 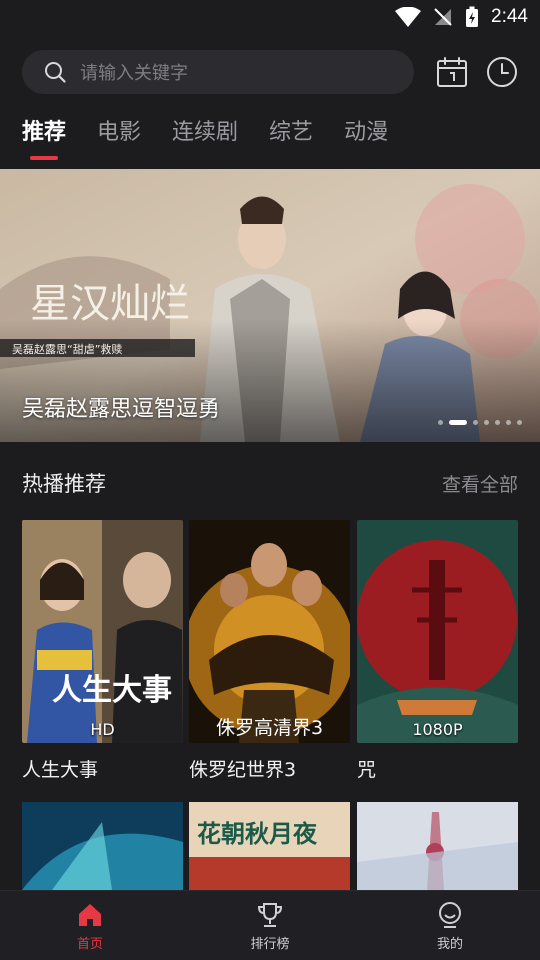 I want to click on banner-title-art: 星汉灿烂, so click(x=110, y=304).